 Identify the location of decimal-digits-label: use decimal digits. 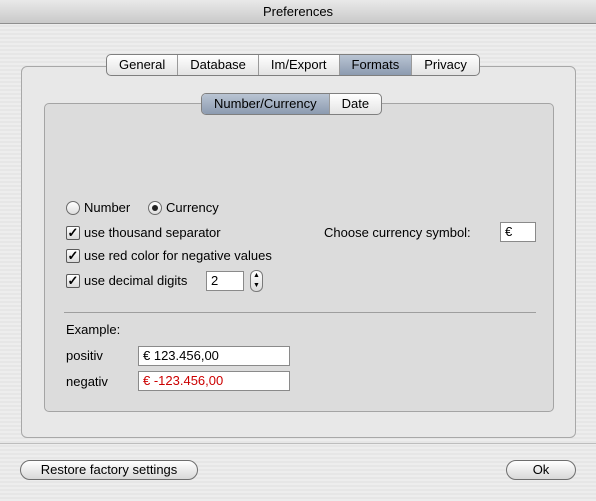
(135, 280).